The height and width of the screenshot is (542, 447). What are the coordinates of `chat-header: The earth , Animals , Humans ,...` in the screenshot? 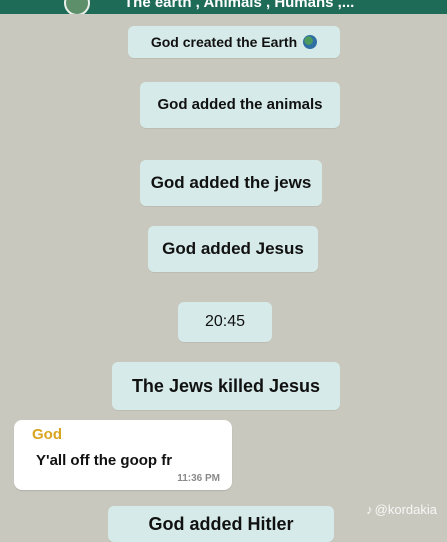 It's located at (223, 7).